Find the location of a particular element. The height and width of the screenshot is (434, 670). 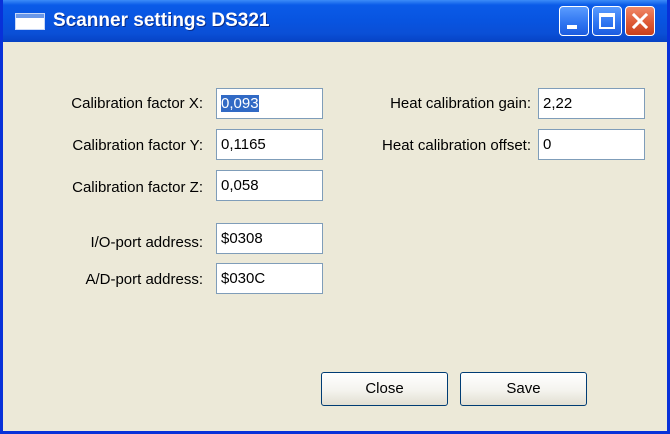

calibration-y-input: 0,1165 is located at coordinates (269, 144).